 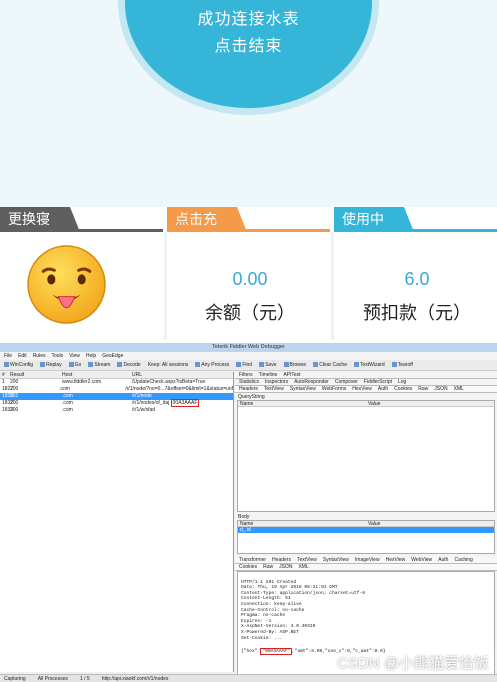 I want to click on req-tab-raw: Raw, so click(x=423, y=389).